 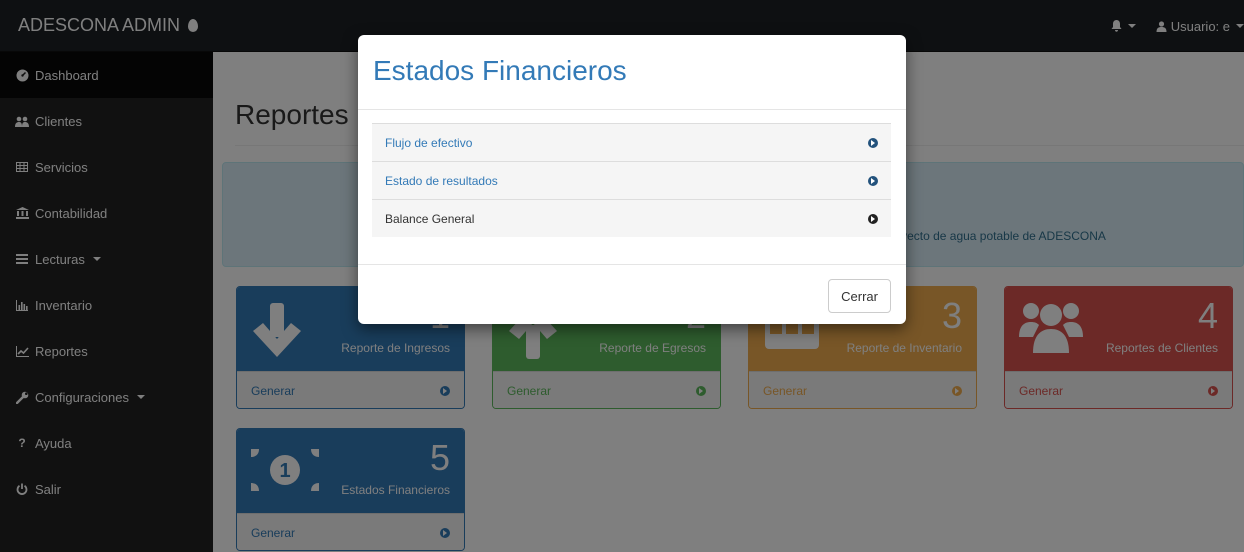 What do you see at coordinates (632, 72) in the screenshot?
I see `modal-header: Estados Financieros` at bounding box center [632, 72].